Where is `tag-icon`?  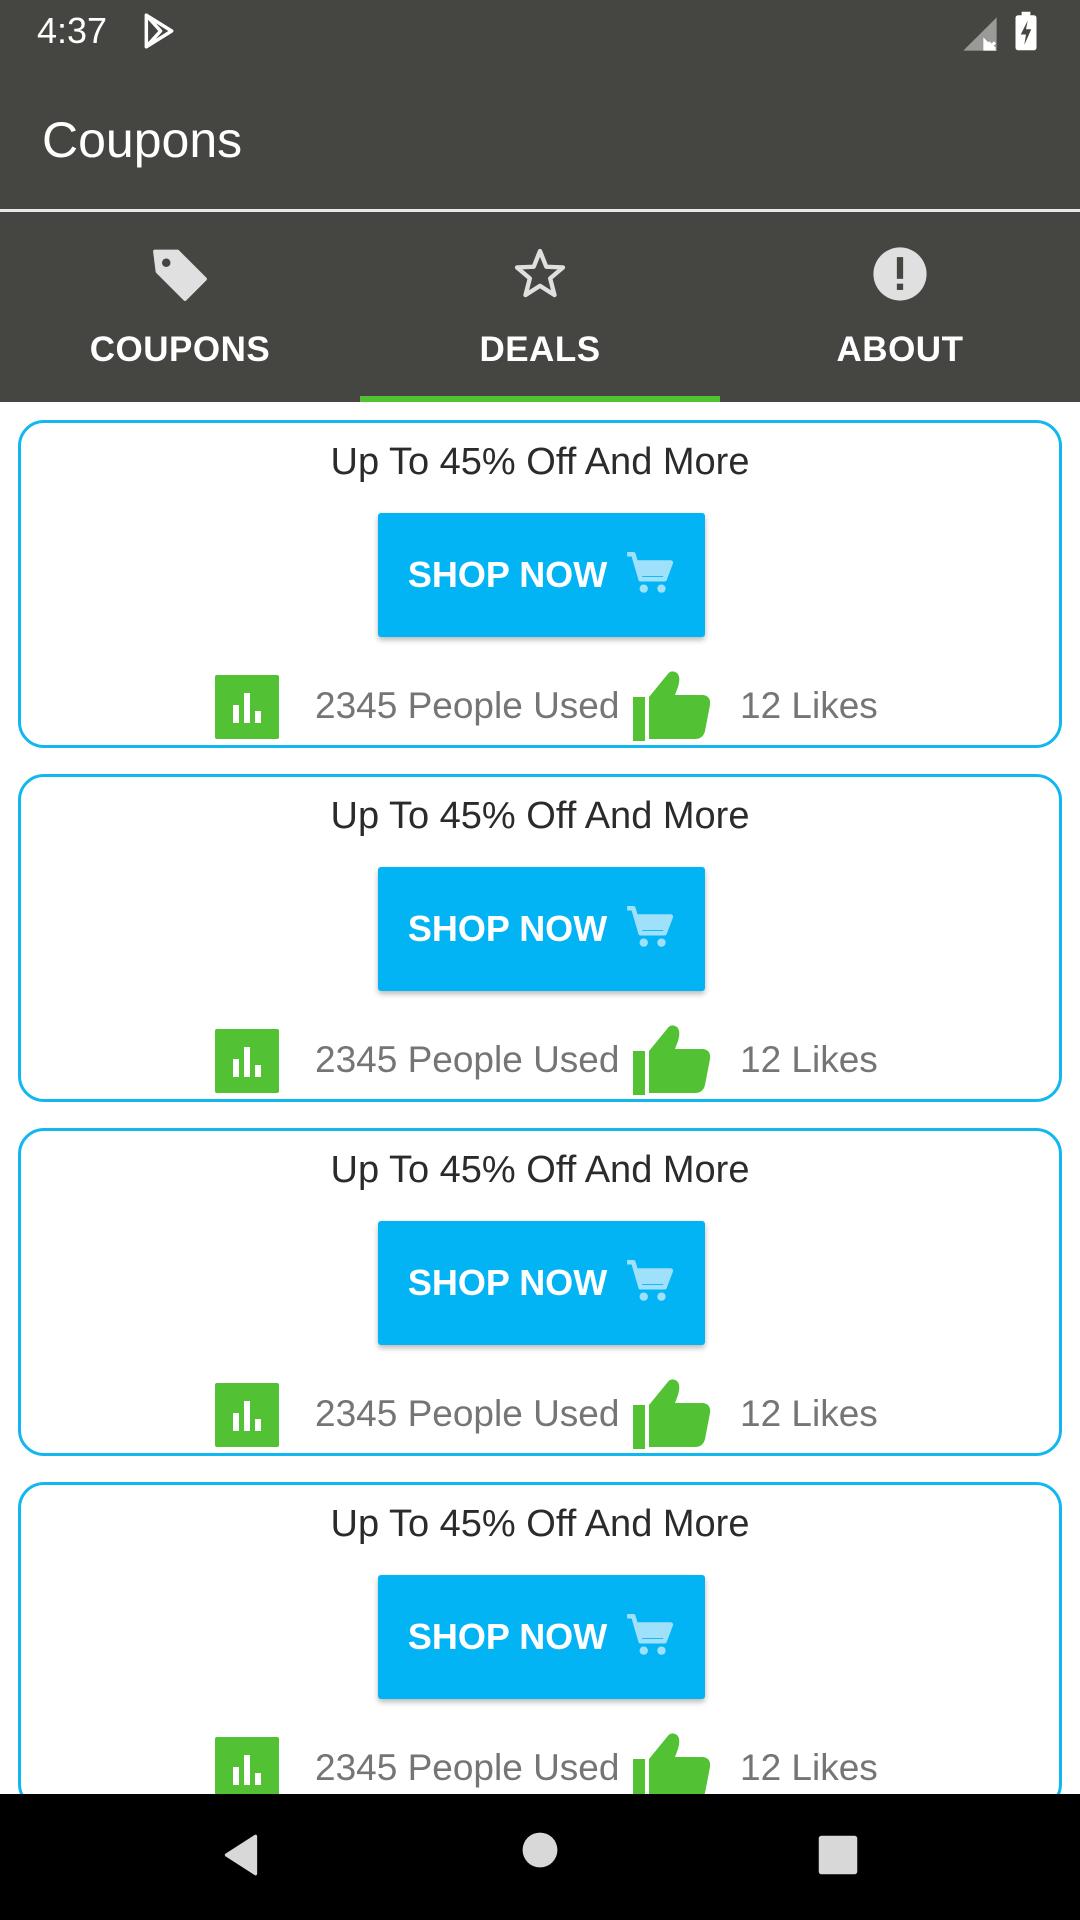 tag-icon is located at coordinates (180, 274).